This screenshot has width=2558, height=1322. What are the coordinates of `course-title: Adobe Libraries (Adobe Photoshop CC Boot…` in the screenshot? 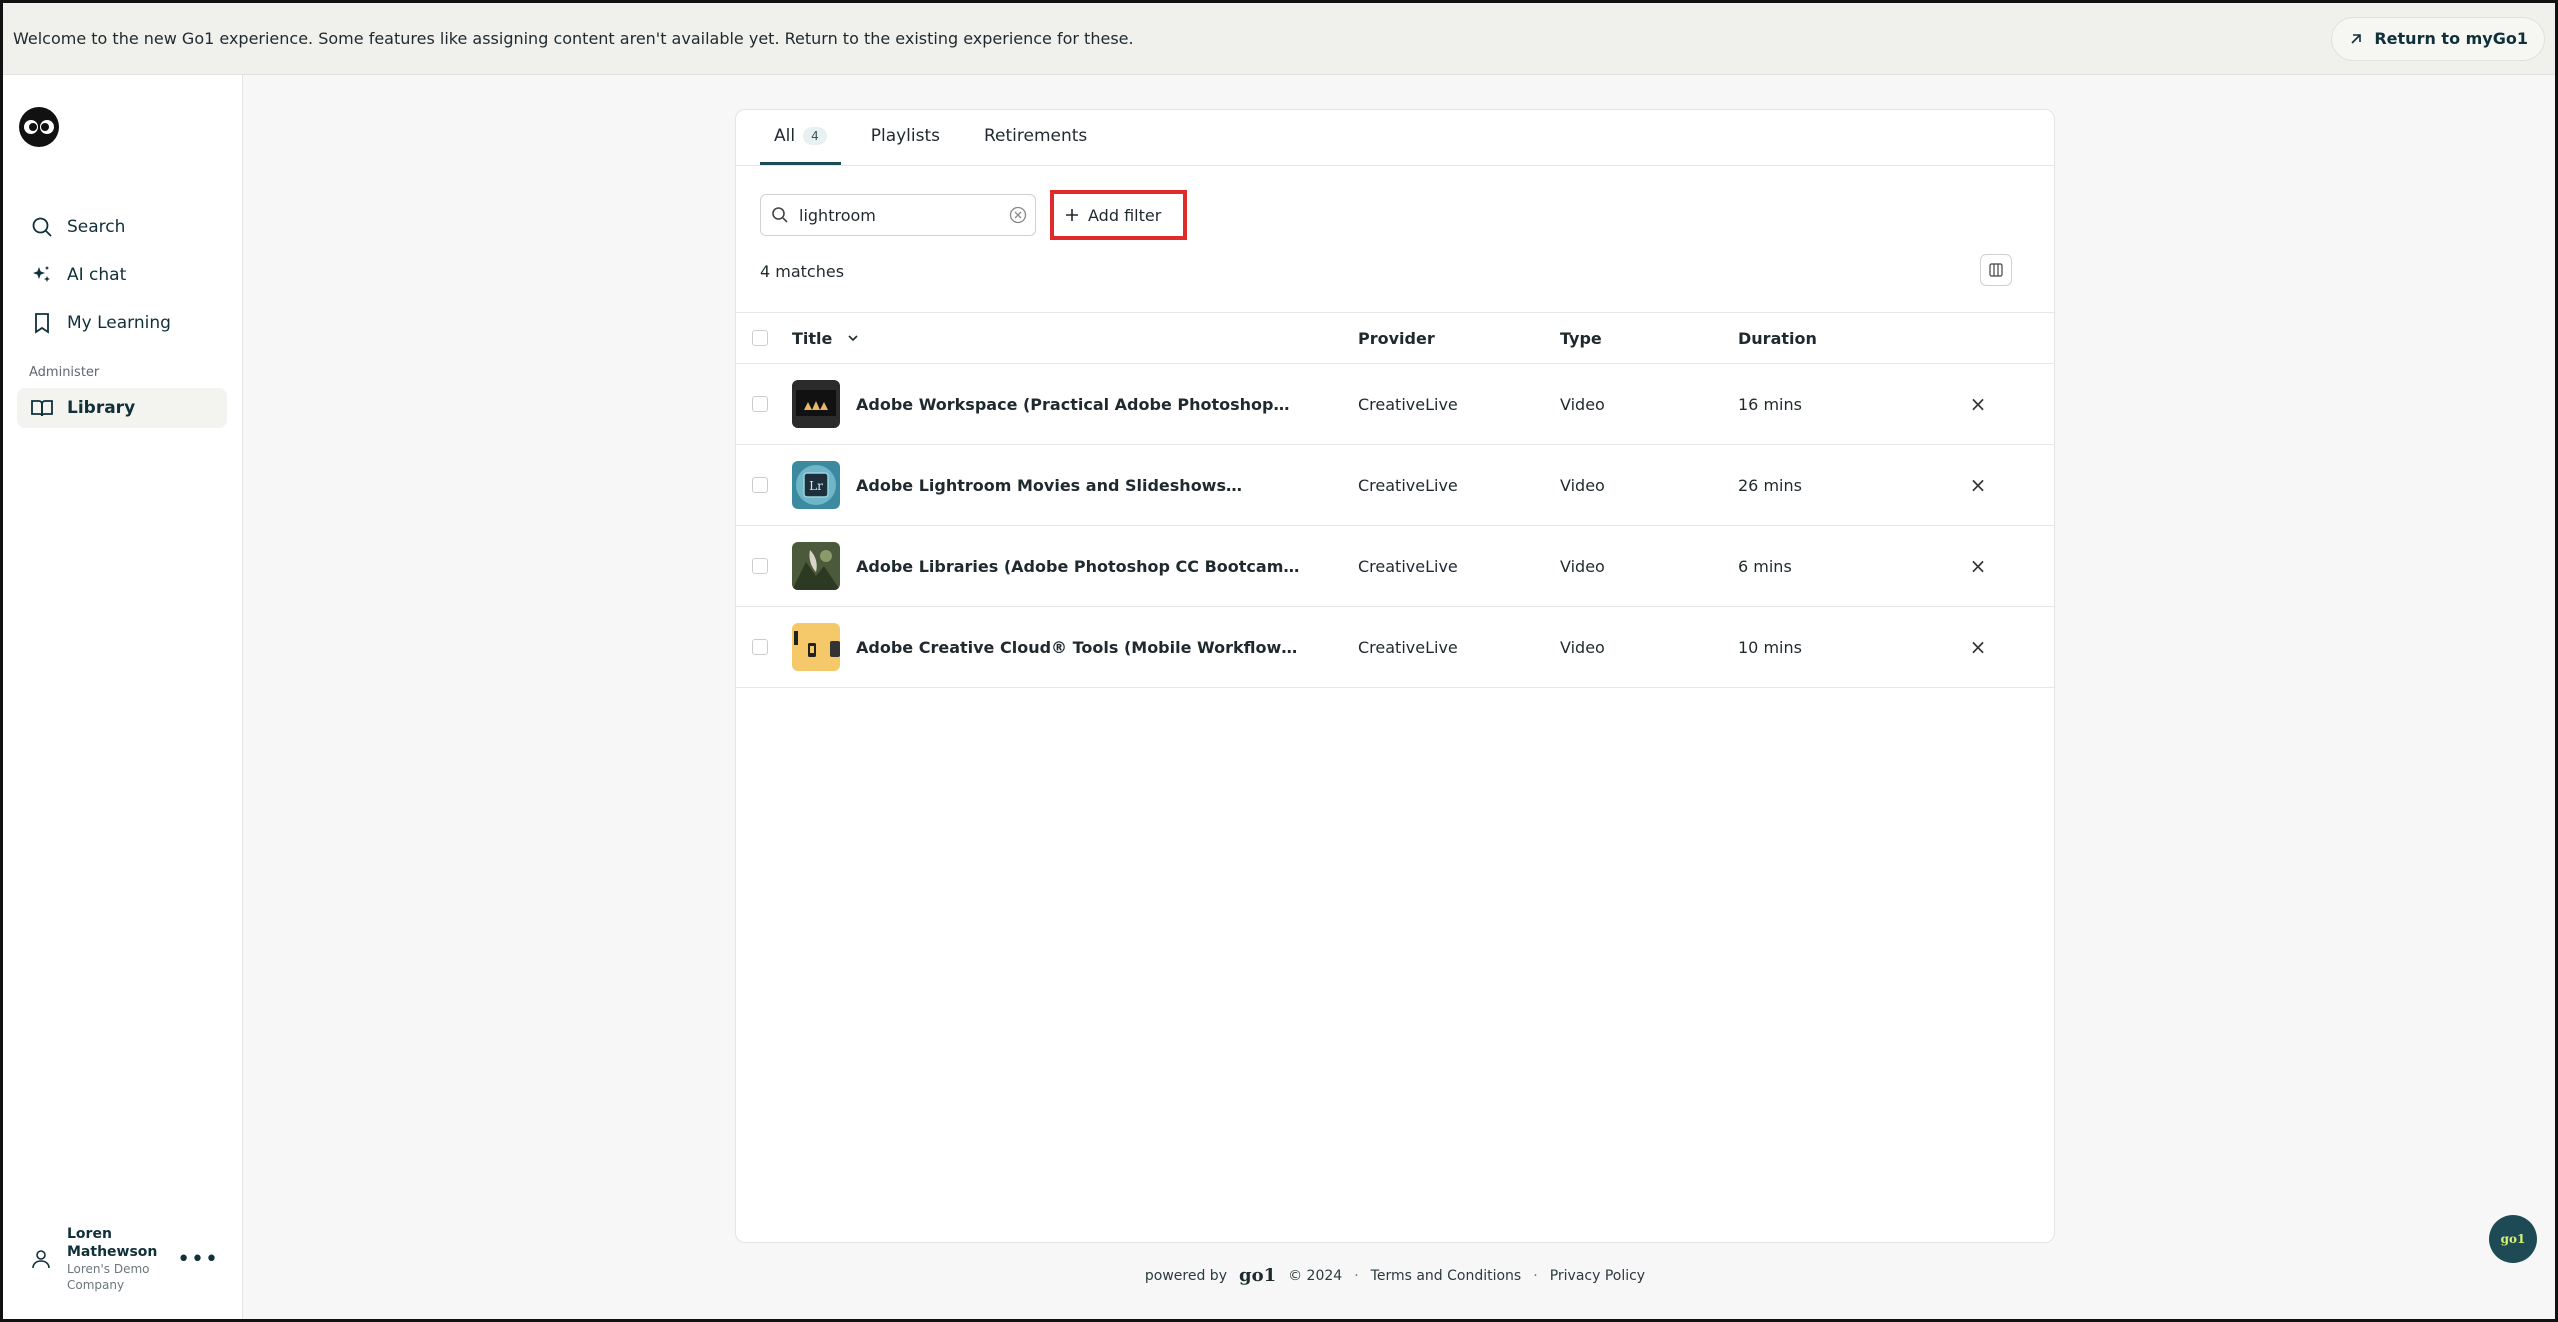 It's located at (1077, 566).